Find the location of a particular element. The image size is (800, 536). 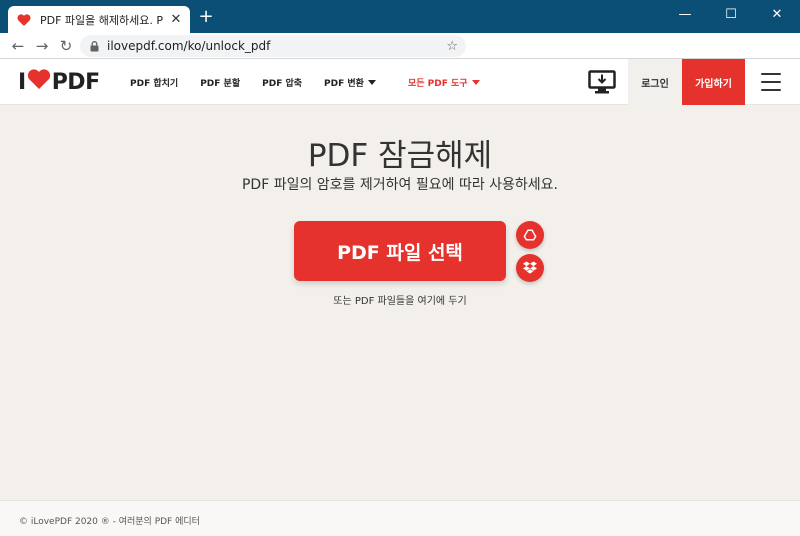

logo-text-pdf: PDF is located at coordinates (75, 82).